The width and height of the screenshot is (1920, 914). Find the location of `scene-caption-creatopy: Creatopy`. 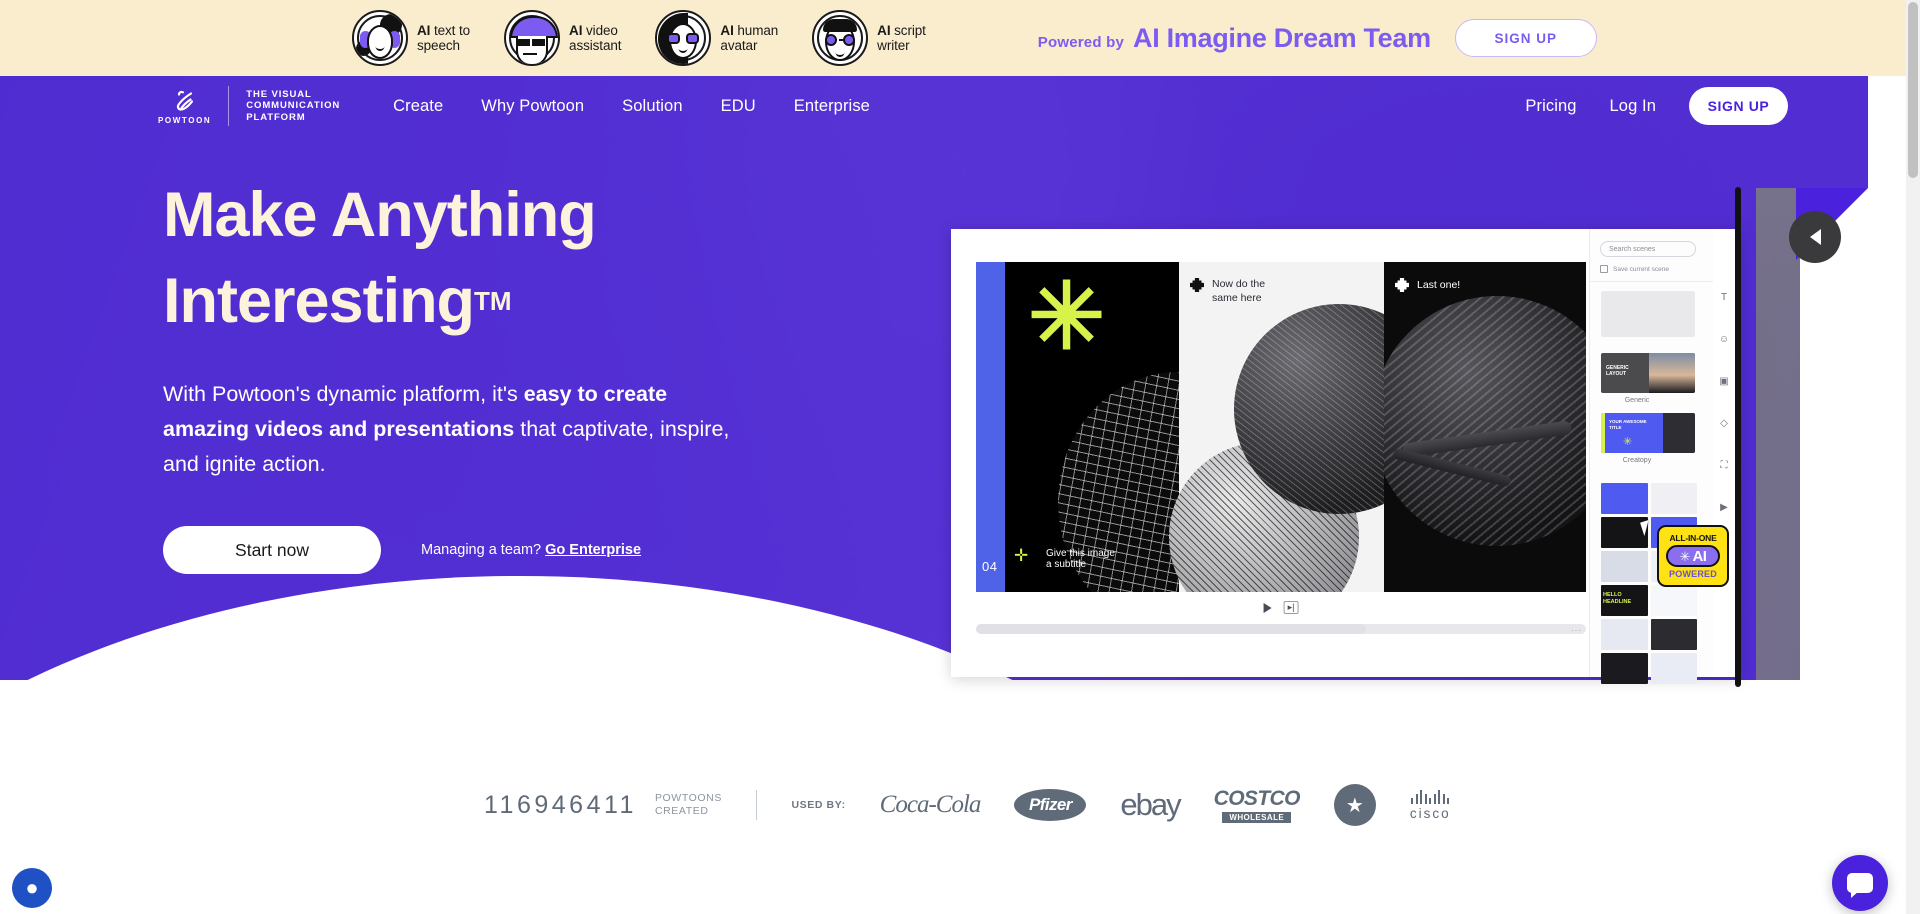

scene-caption-creatopy: Creatopy is located at coordinates (1637, 460).